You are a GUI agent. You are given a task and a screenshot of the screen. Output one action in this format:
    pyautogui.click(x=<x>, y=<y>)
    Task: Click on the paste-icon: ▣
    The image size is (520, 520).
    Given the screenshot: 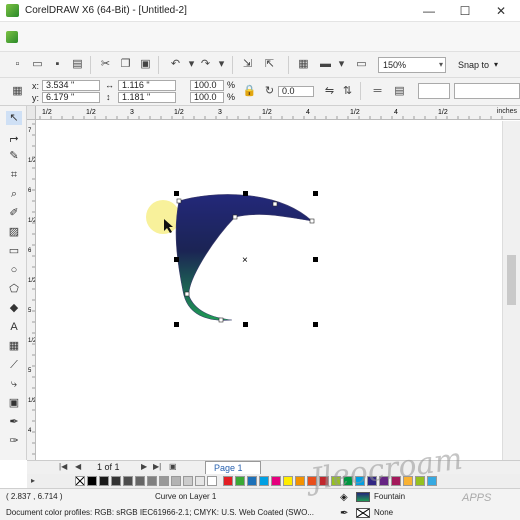 What is the action you would take?
    pyautogui.click(x=145, y=64)
    